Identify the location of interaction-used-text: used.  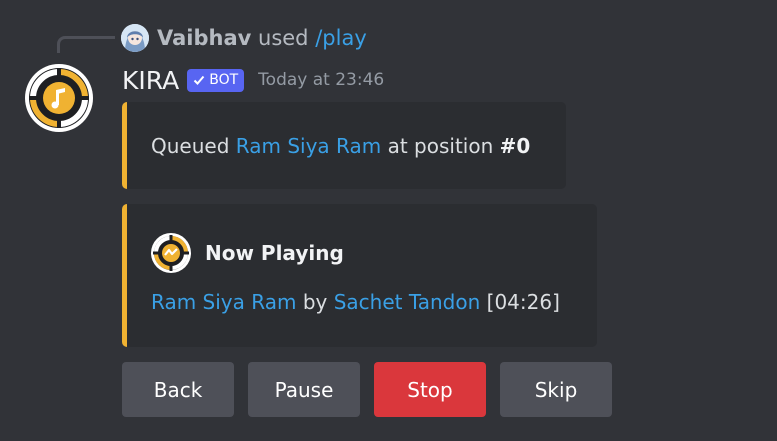
(283, 38).